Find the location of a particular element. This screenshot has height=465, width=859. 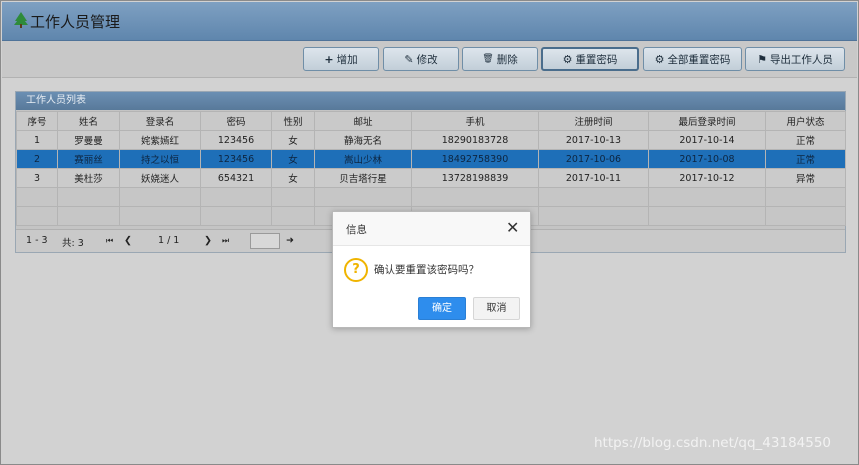

page-number-input is located at coordinates (265, 241).